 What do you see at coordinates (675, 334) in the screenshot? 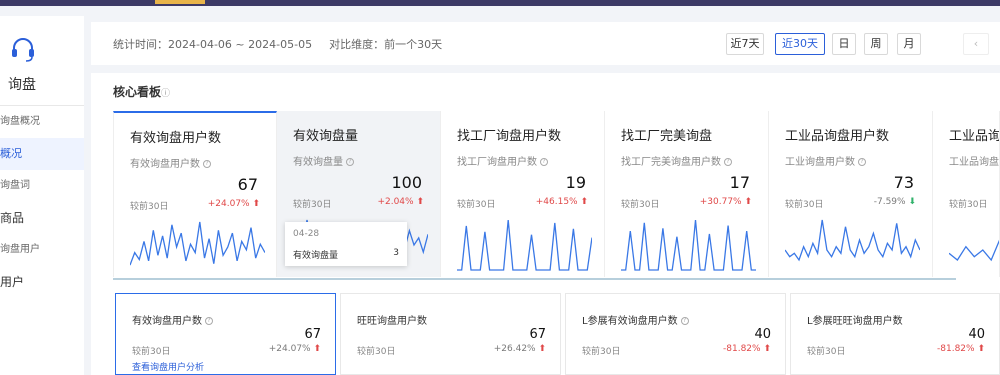
I see `sub-metric-card: L参展有效询盘用户数? 40 较前30日 -81.82% ⬆` at bounding box center [675, 334].